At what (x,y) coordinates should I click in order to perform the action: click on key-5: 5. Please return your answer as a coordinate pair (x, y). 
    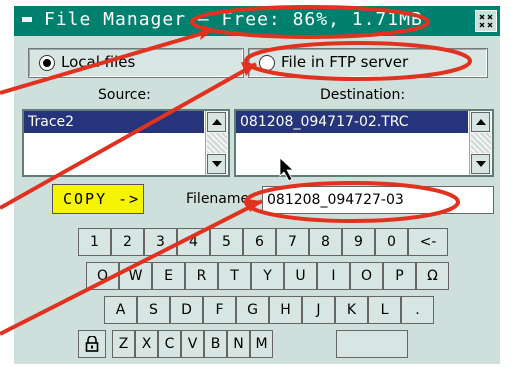
    Looking at the image, I should click on (226, 242).